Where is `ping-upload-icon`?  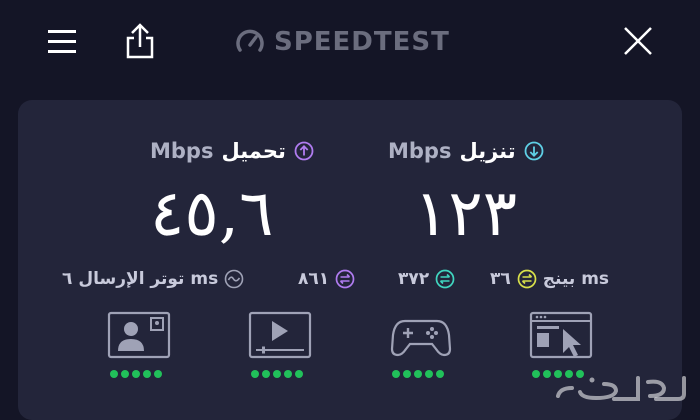
ping-upload-icon is located at coordinates (345, 279).